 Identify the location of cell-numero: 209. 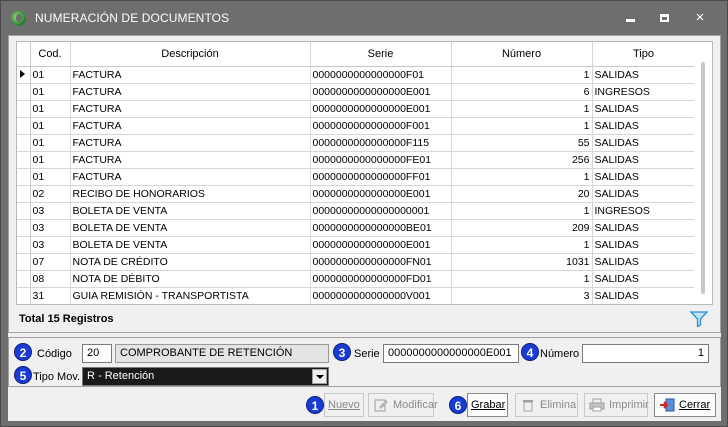
(522, 228).